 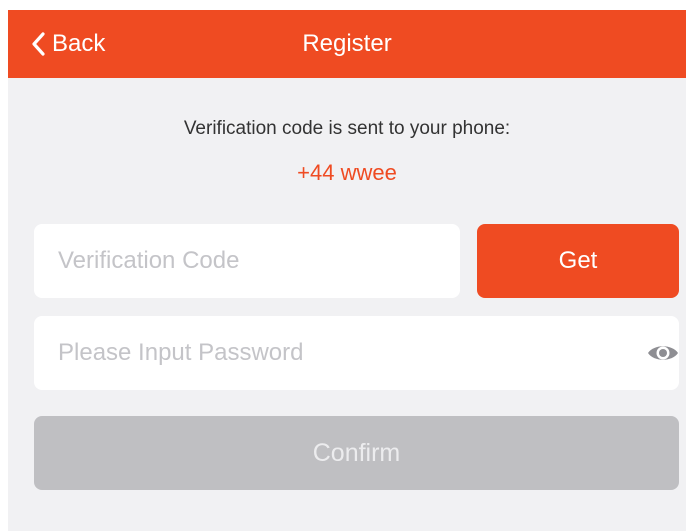 I want to click on back-button: Back, so click(x=67, y=44).